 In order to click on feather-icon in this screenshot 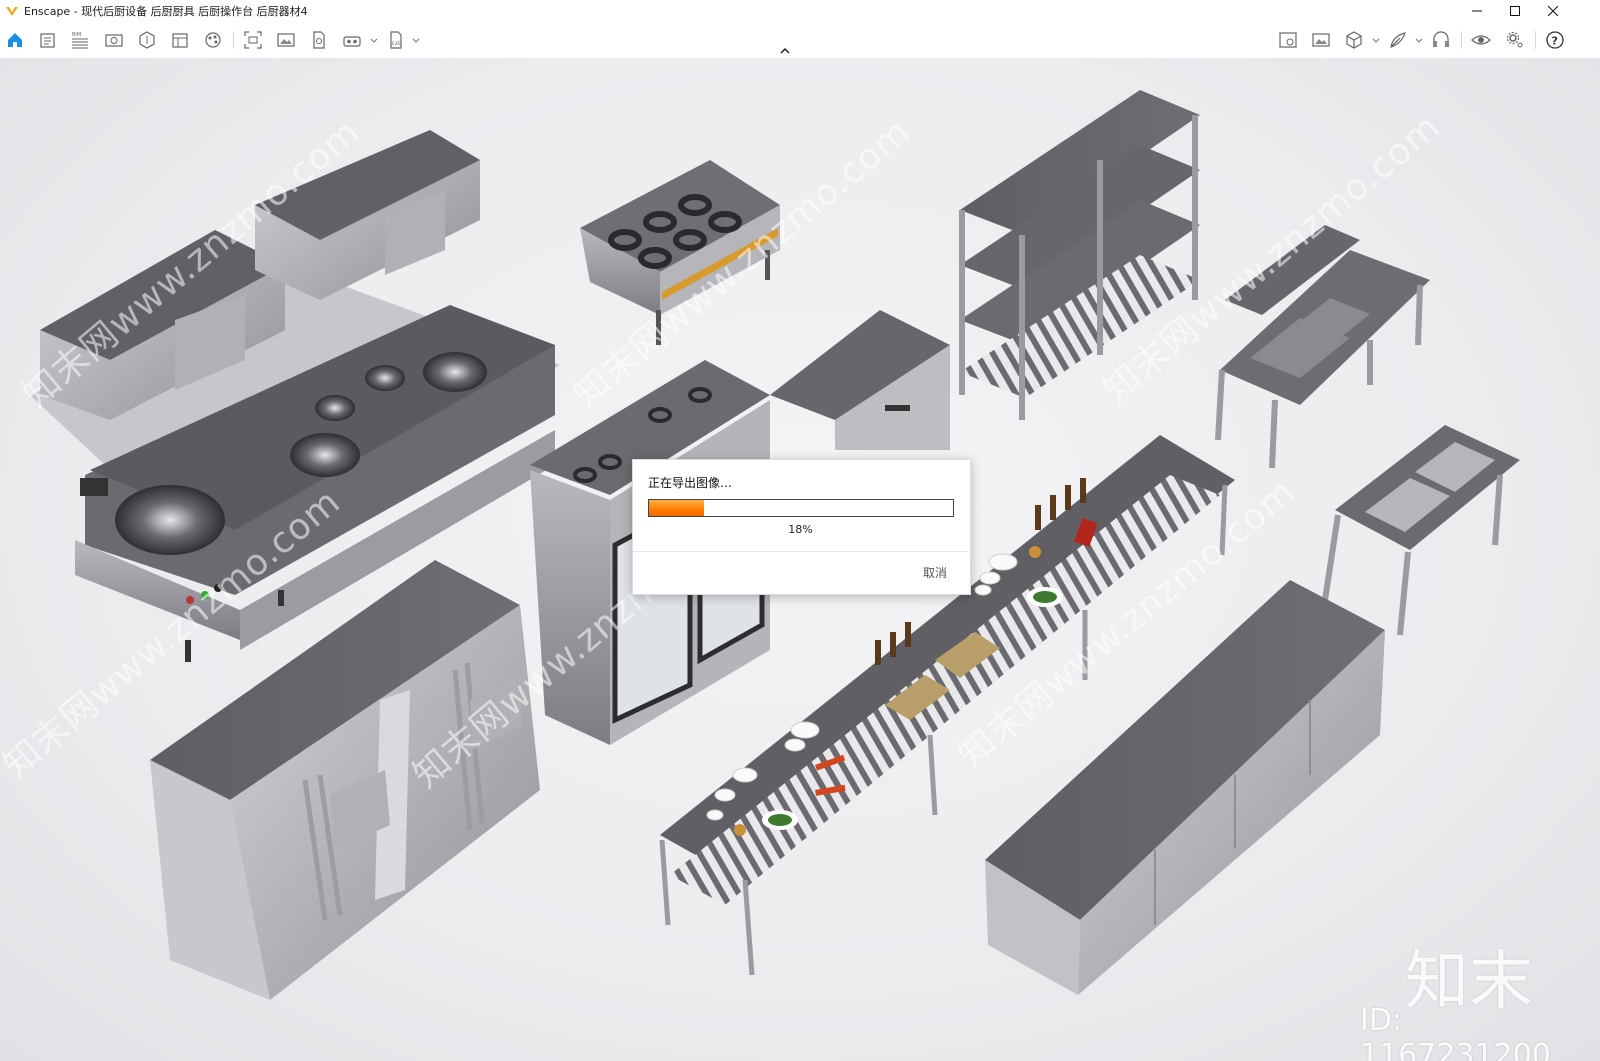, I will do `click(1398, 40)`.